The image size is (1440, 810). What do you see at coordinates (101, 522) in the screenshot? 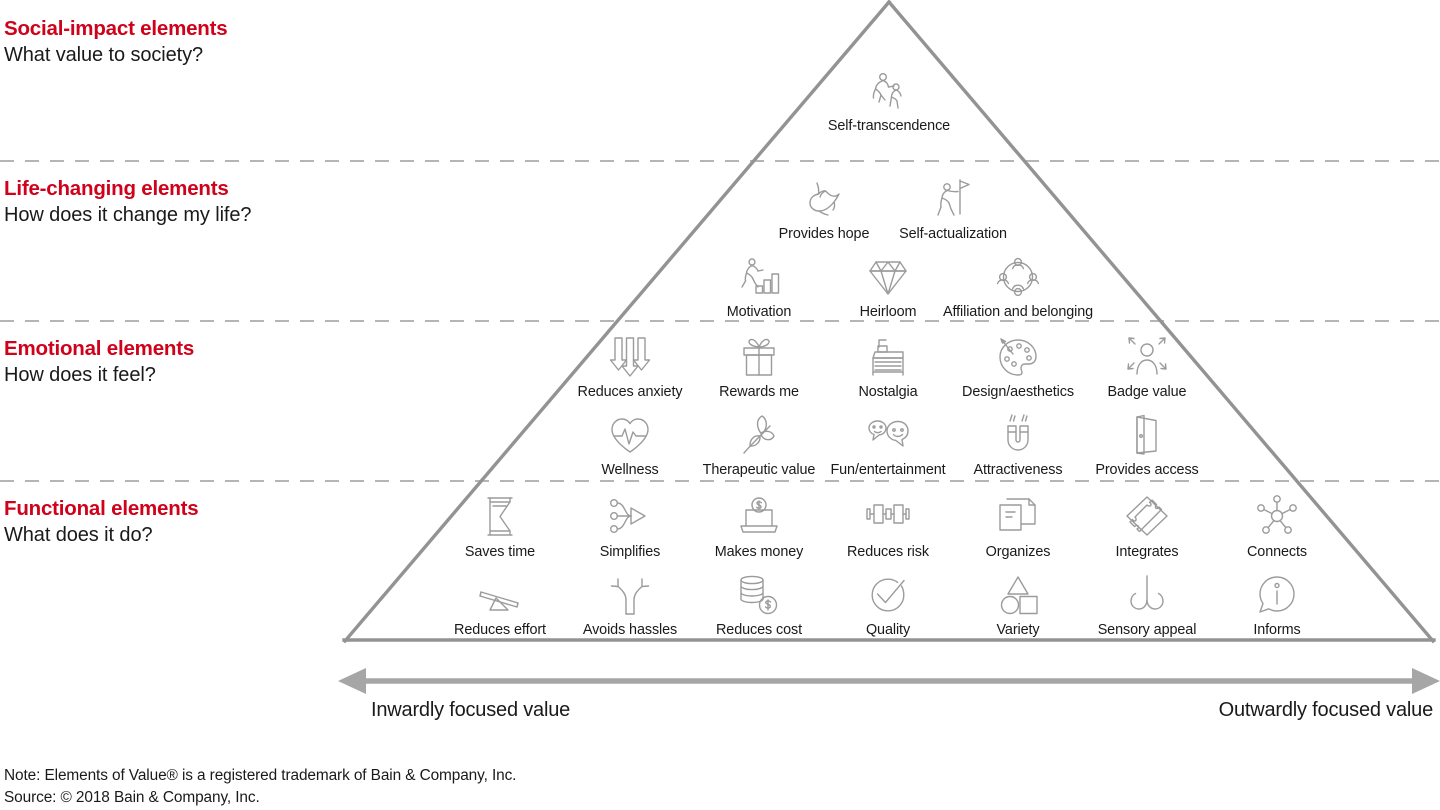
I see `tier-label-functional: Functional elements What does it do?` at bounding box center [101, 522].